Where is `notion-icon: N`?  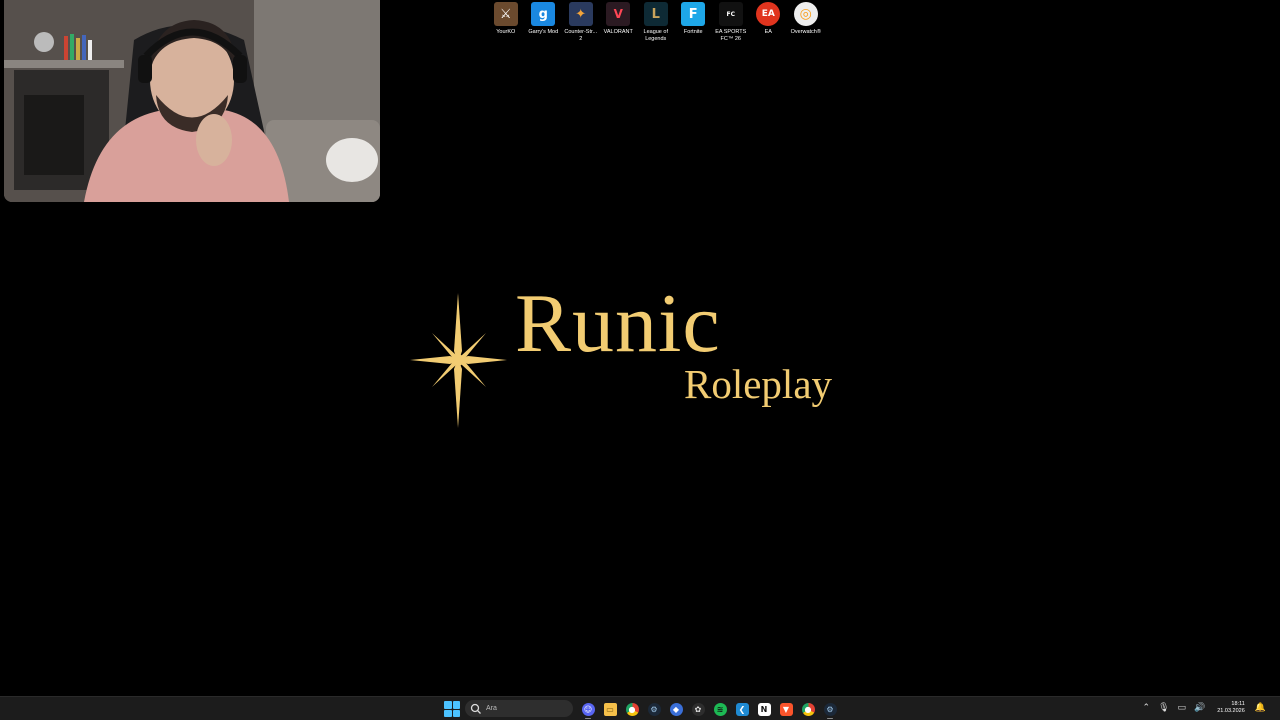 notion-icon: N is located at coordinates (764, 709).